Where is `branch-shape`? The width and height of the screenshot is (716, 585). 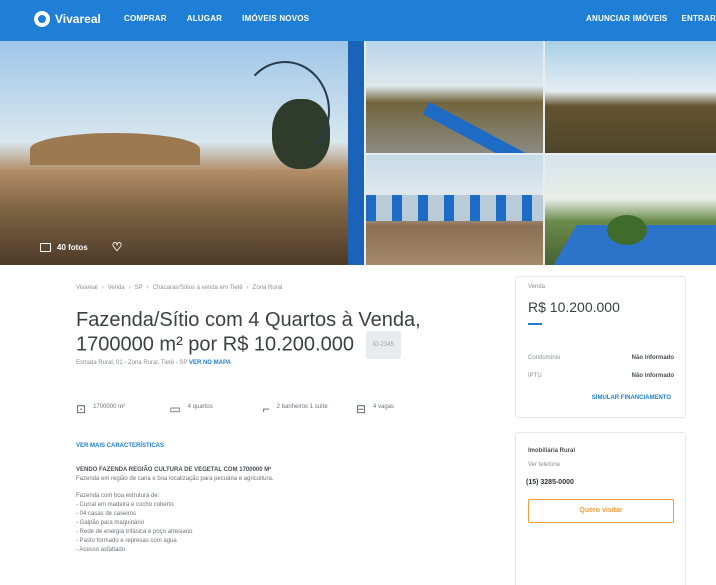
branch-shape is located at coordinates (285, 111).